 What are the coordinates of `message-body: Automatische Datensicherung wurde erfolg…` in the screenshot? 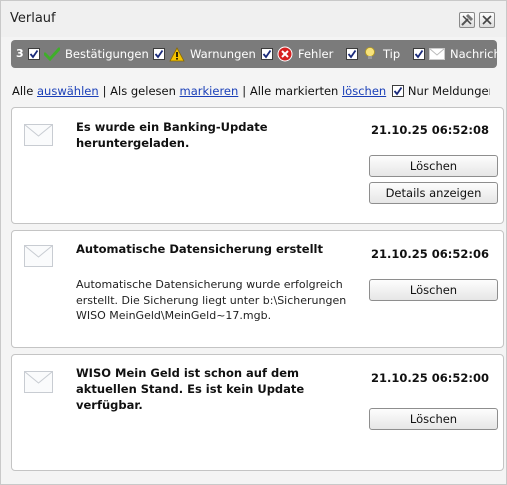 It's located at (211, 300).